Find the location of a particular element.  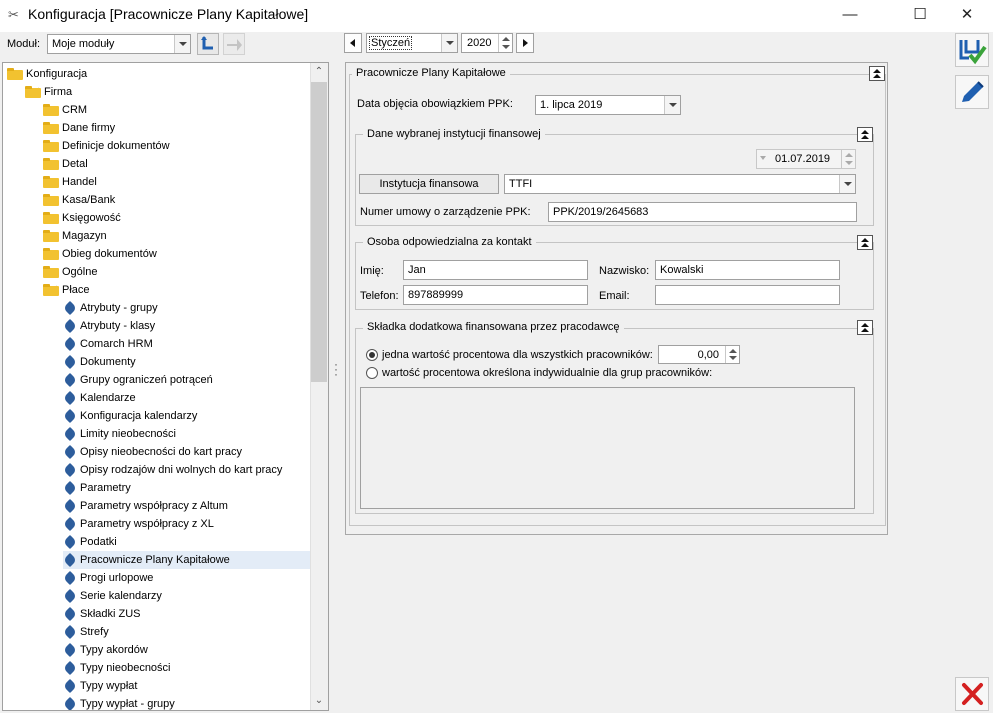

telefon-label: Telefon: is located at coordinates (379, 296).